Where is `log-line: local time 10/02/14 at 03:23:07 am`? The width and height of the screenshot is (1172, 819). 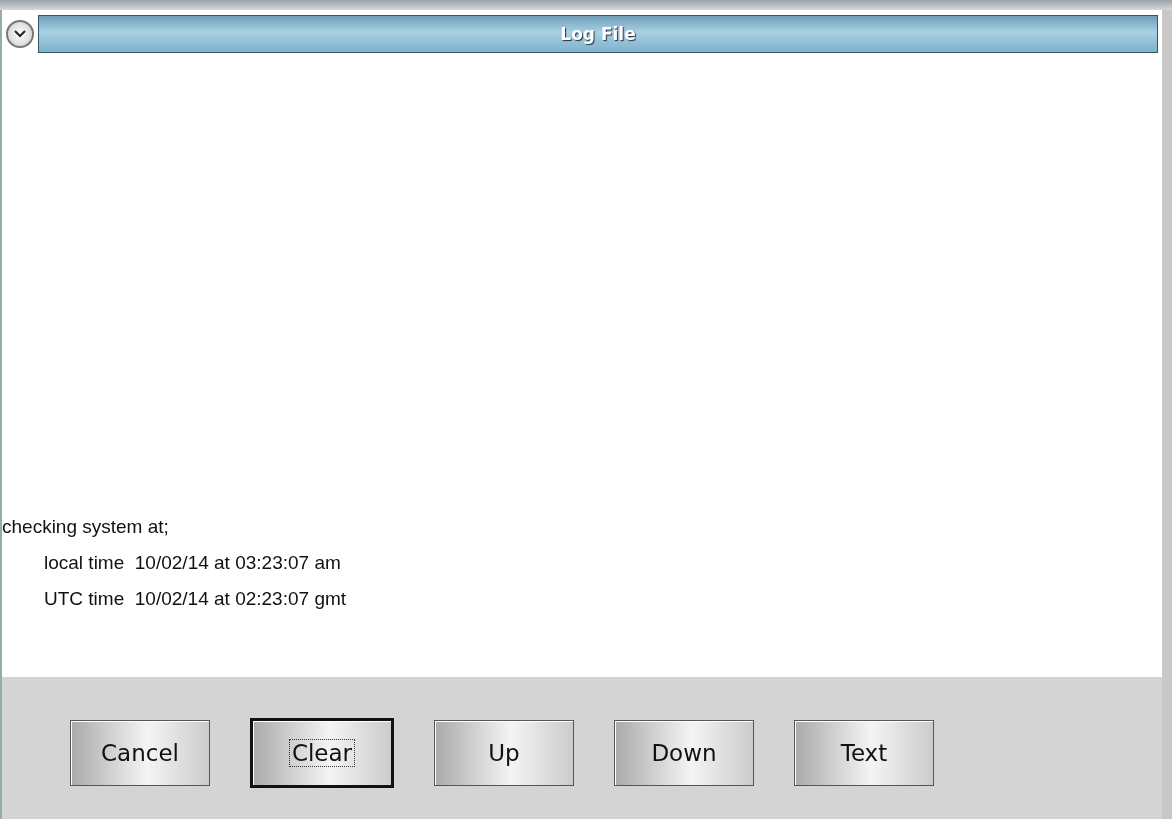 log-line: local time 10/02/14 at 03:23:07 am is located at coordinates (192, 563).